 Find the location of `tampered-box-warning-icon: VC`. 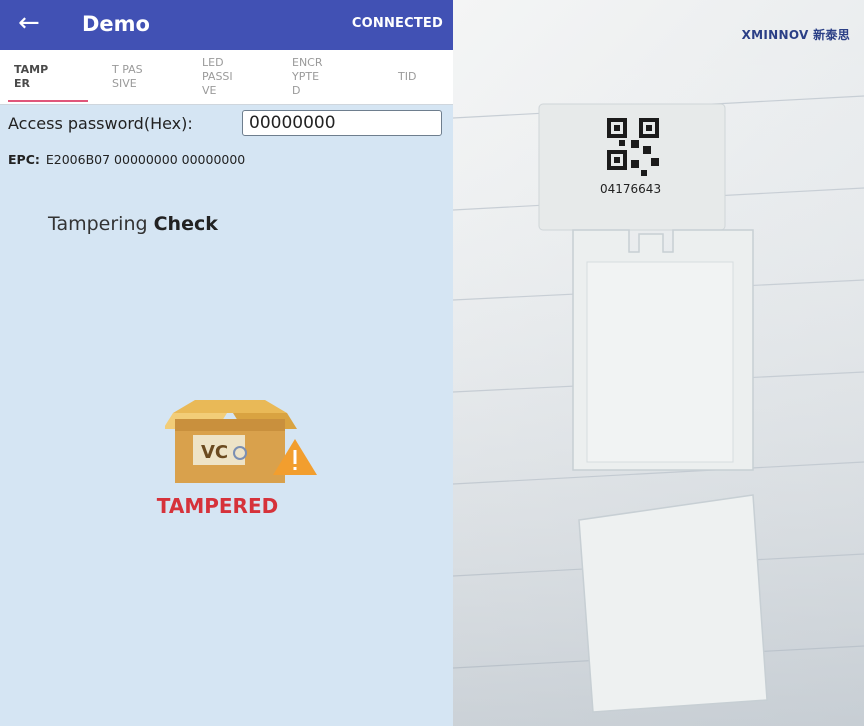

tampered-box-warning-icon: VC is located at coordinates (241, 441).